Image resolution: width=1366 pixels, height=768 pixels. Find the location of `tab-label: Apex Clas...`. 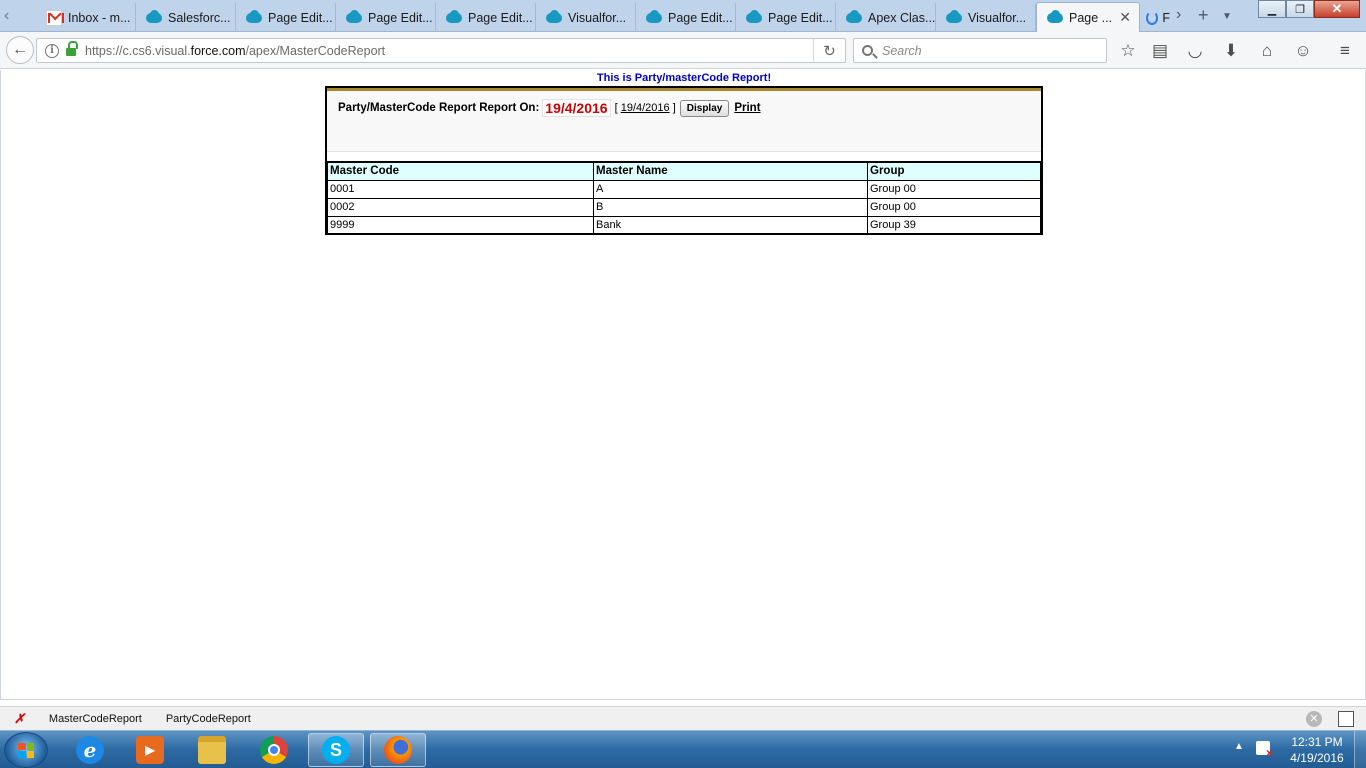

tab-label: Apex Clas... is located at coordinates (902, 17).